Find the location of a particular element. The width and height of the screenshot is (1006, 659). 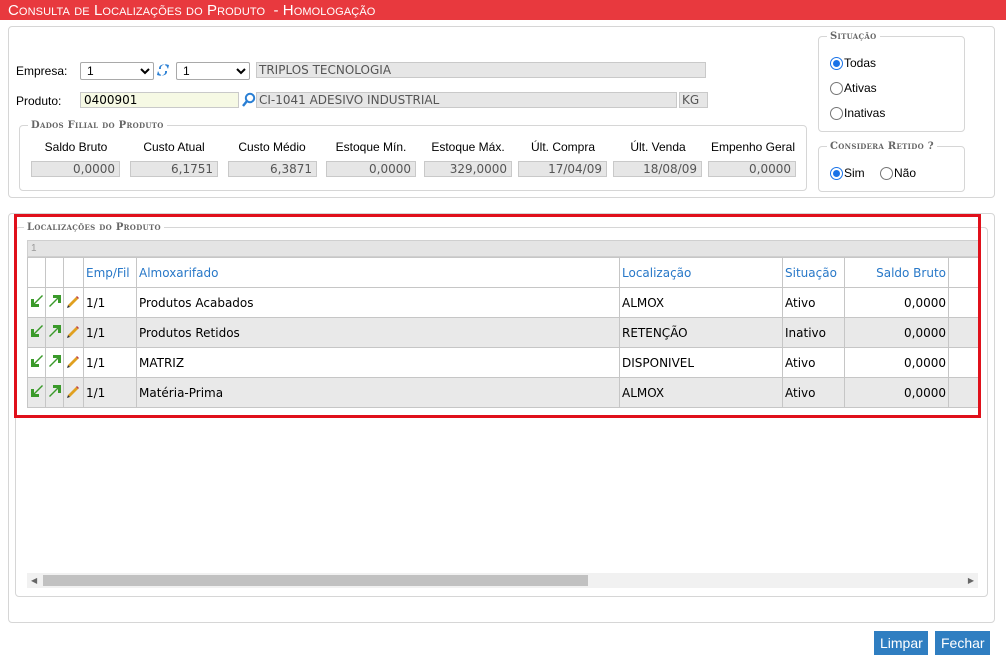

column-header-almoxarifado: Almoxarifado is located at coordinates (378, 272).